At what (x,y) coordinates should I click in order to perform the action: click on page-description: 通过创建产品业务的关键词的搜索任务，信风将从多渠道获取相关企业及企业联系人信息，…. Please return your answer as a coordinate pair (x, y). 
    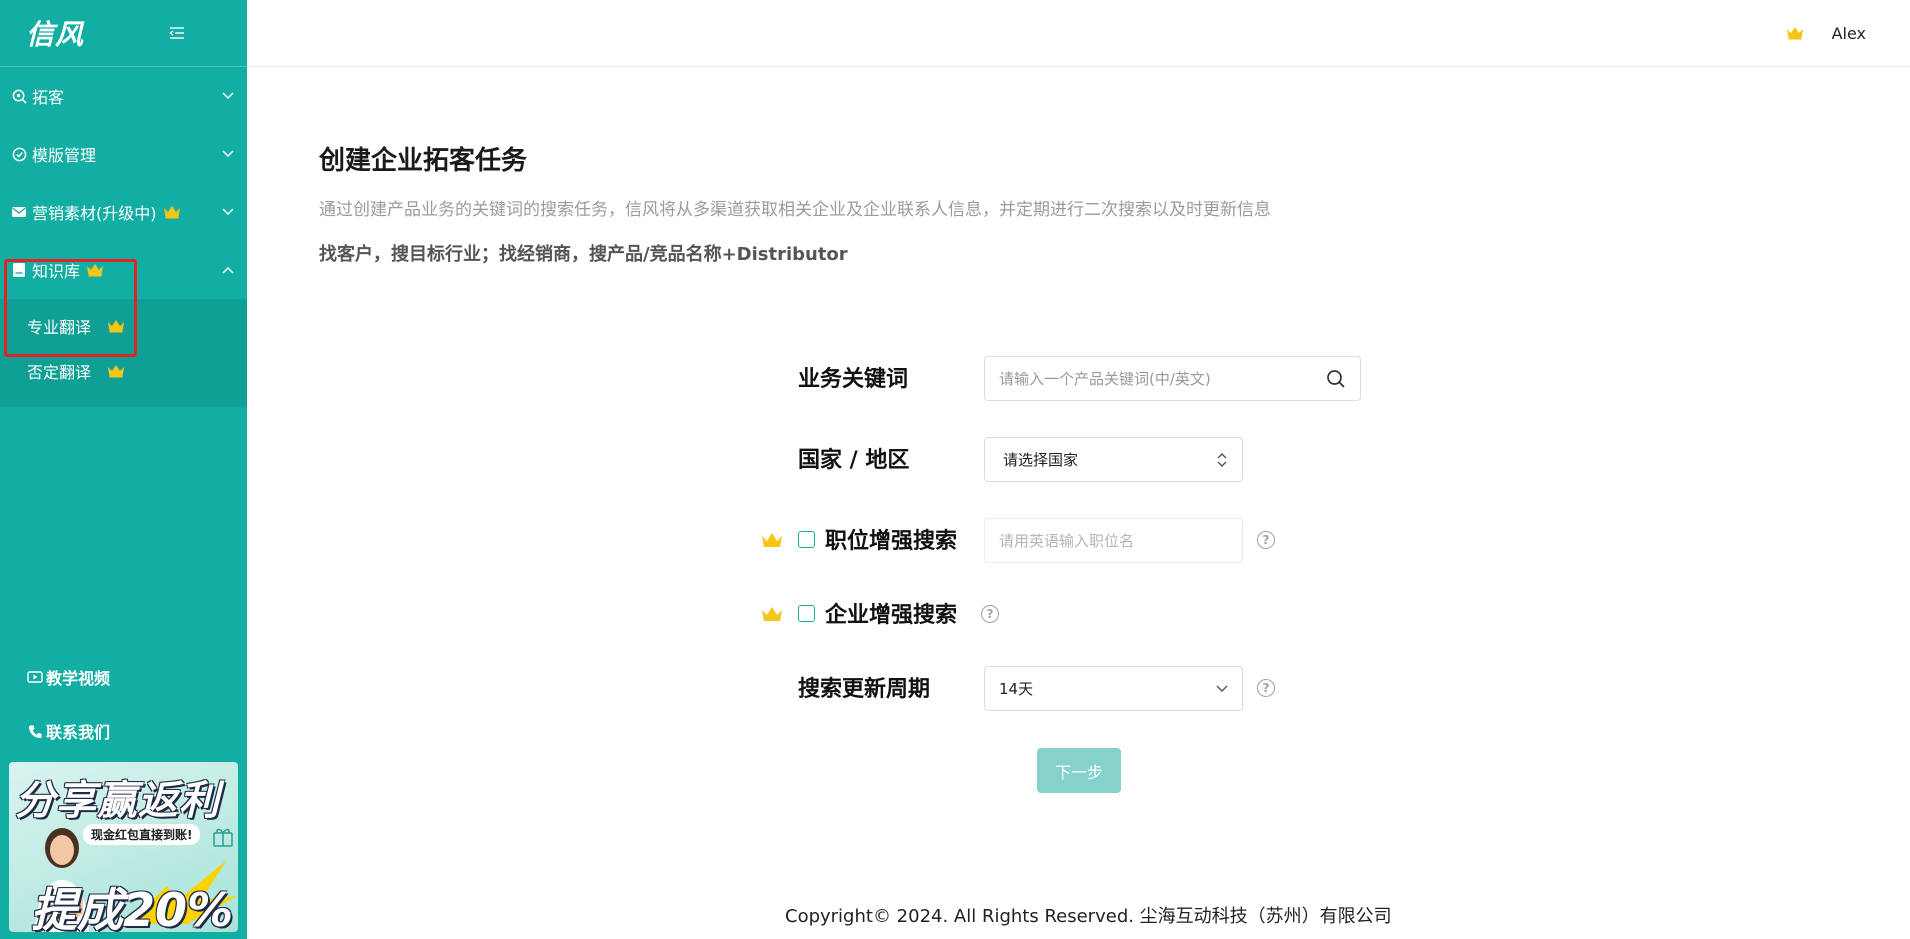
    Looking at the image, I should click on (795, 210).